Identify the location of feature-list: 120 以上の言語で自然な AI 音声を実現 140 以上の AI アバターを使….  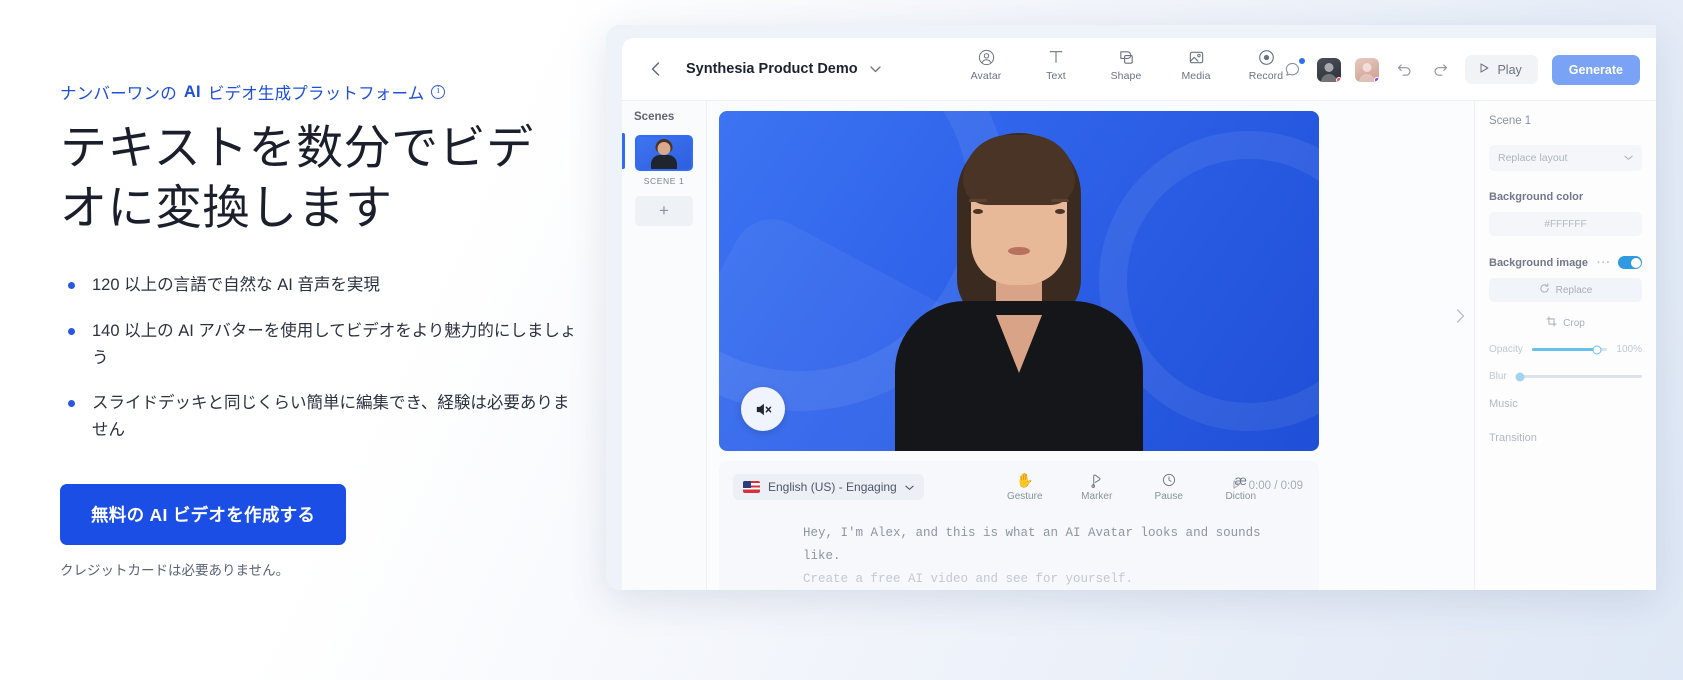
(330, 358).